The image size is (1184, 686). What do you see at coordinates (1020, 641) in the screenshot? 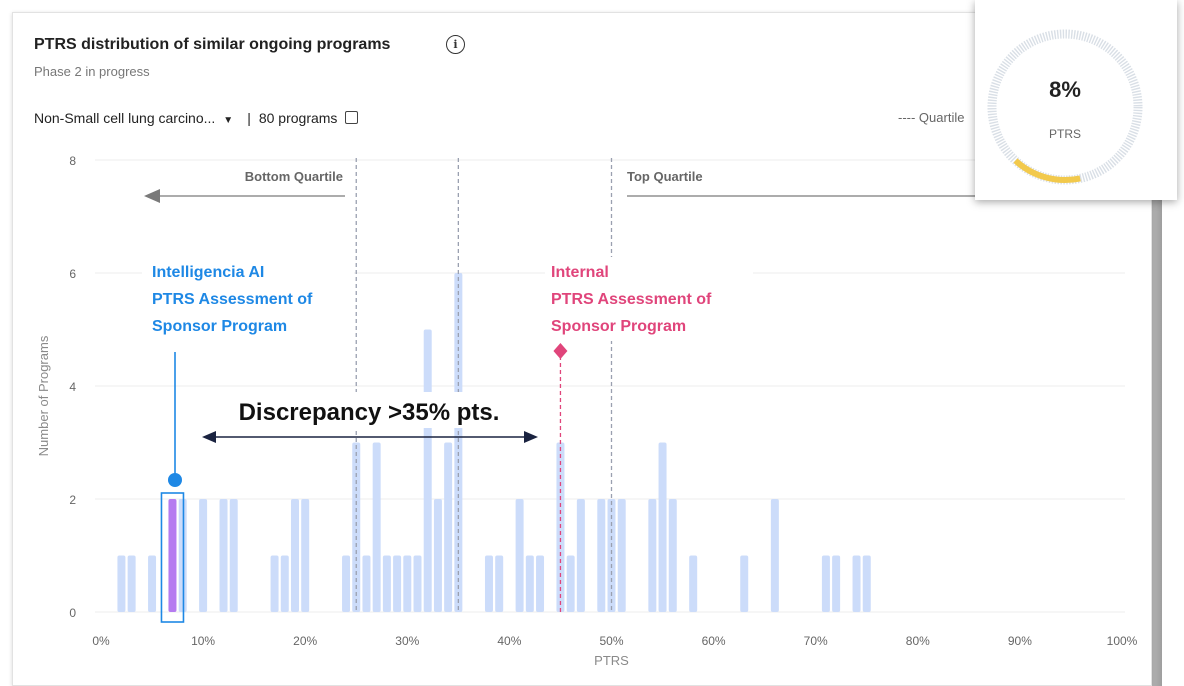
I see `x-tick-label: 90%` at bounding box center [1020, 641].